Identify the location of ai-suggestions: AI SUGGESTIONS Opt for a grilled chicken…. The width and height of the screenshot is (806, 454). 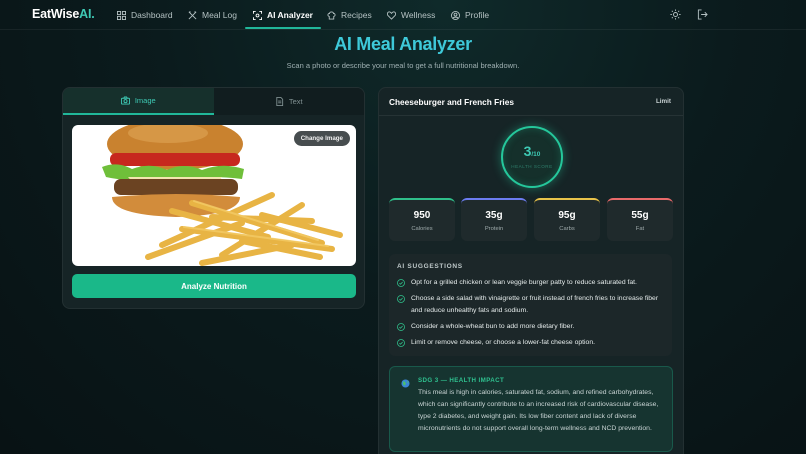
(530, 305).